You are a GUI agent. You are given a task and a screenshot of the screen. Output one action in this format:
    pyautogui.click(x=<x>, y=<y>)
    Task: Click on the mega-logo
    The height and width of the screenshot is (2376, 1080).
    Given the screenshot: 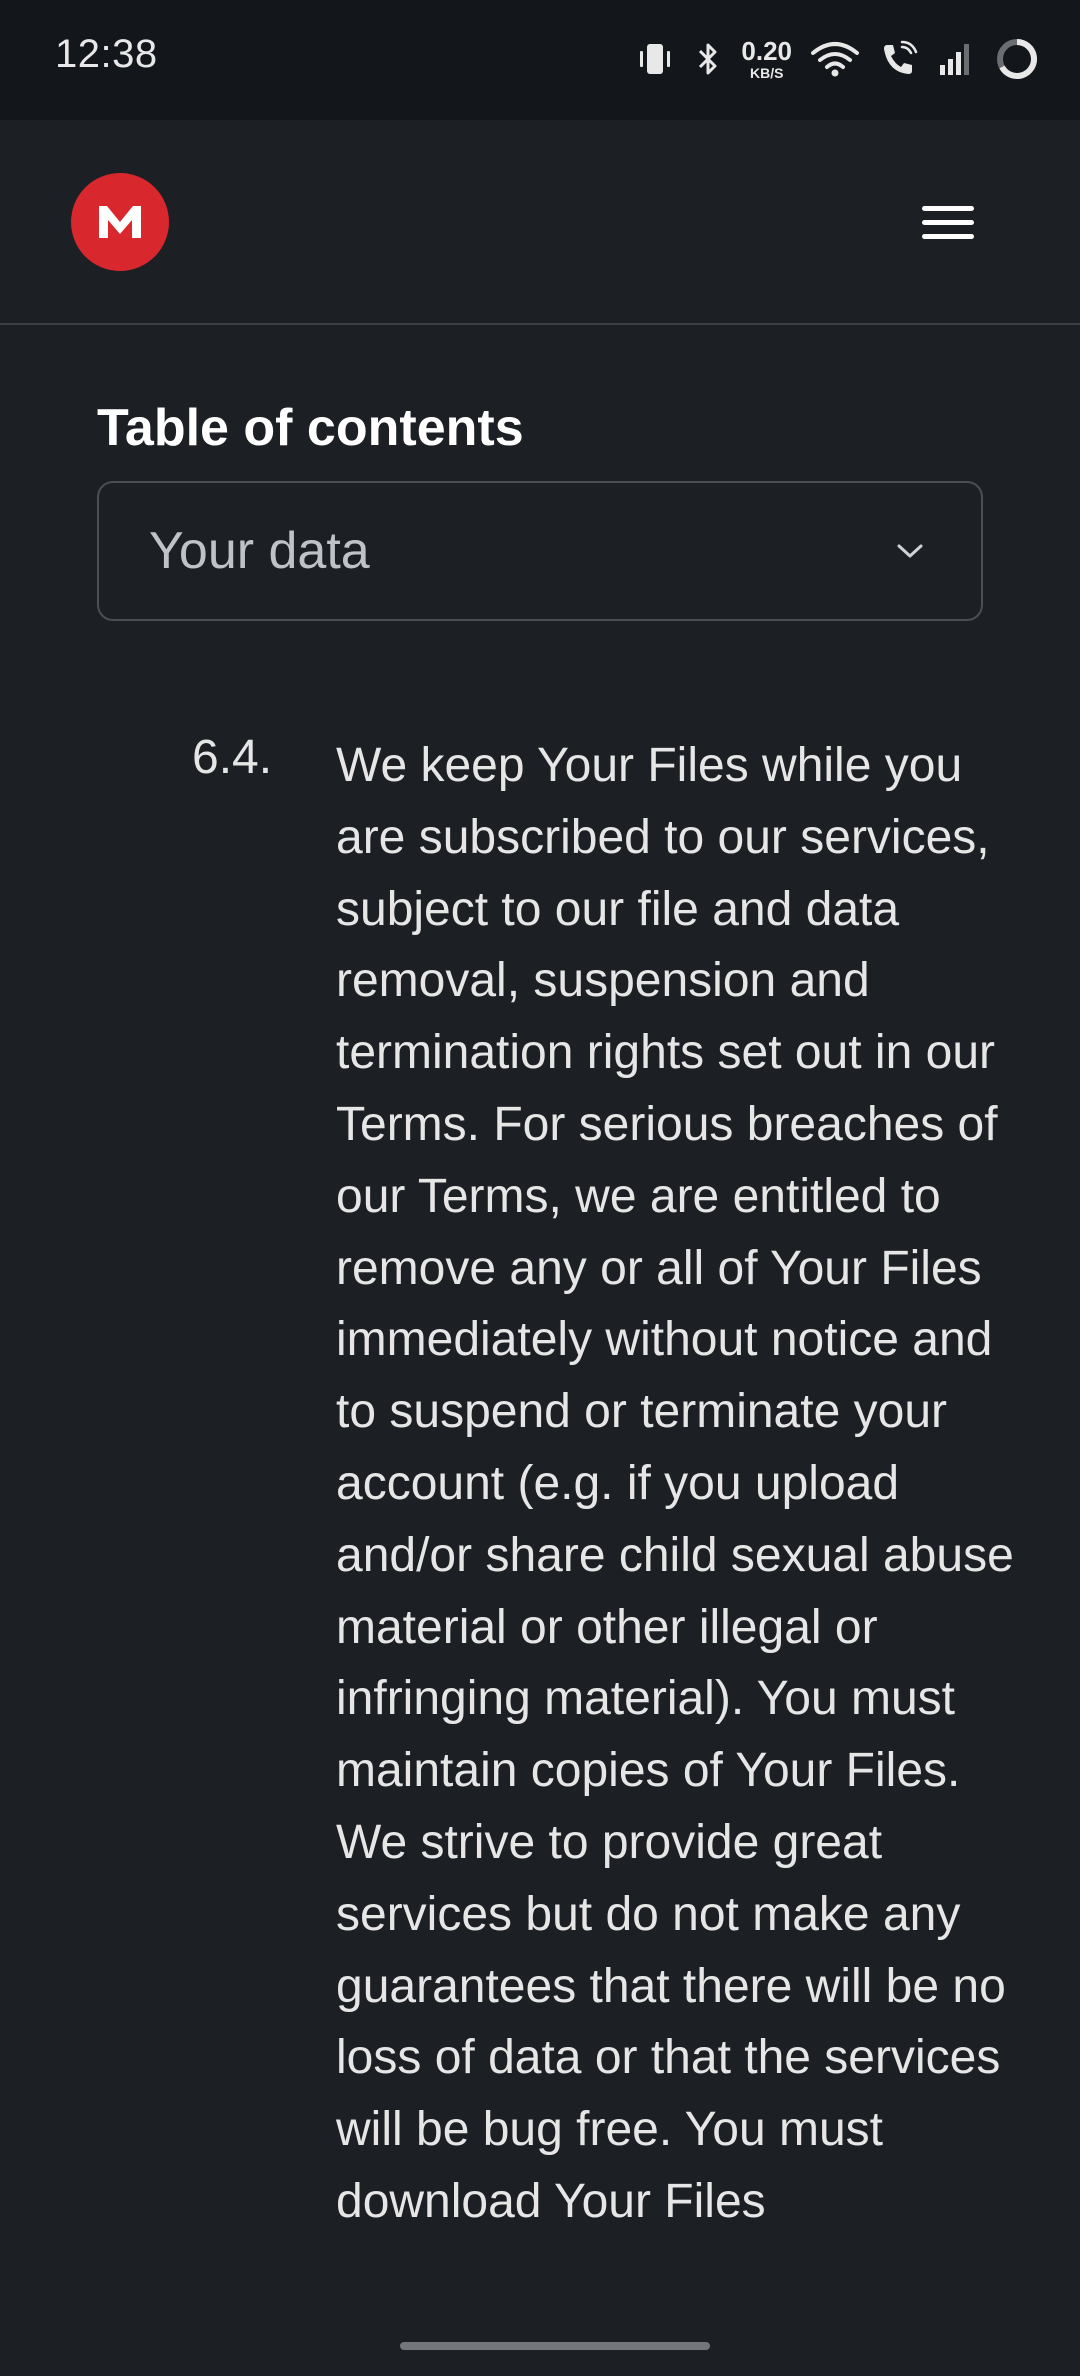 What is the action you would take?
    pyautogui.click(x=120, y=222)
    